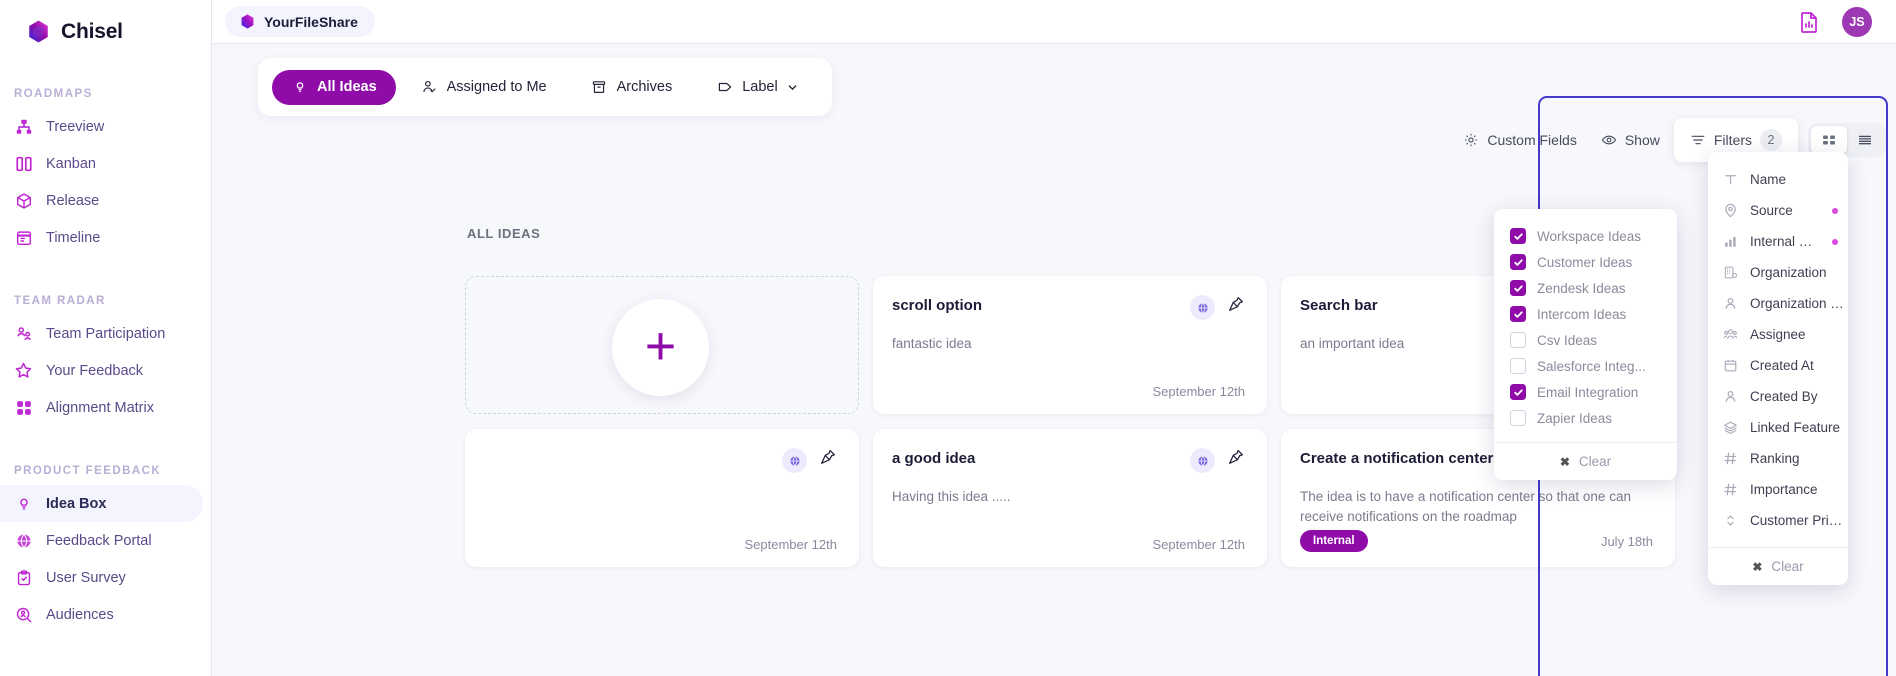  Describe the element at coordinates (1775, 458) in the screenshot. I see `filter-field-label: Ranking` at that location.